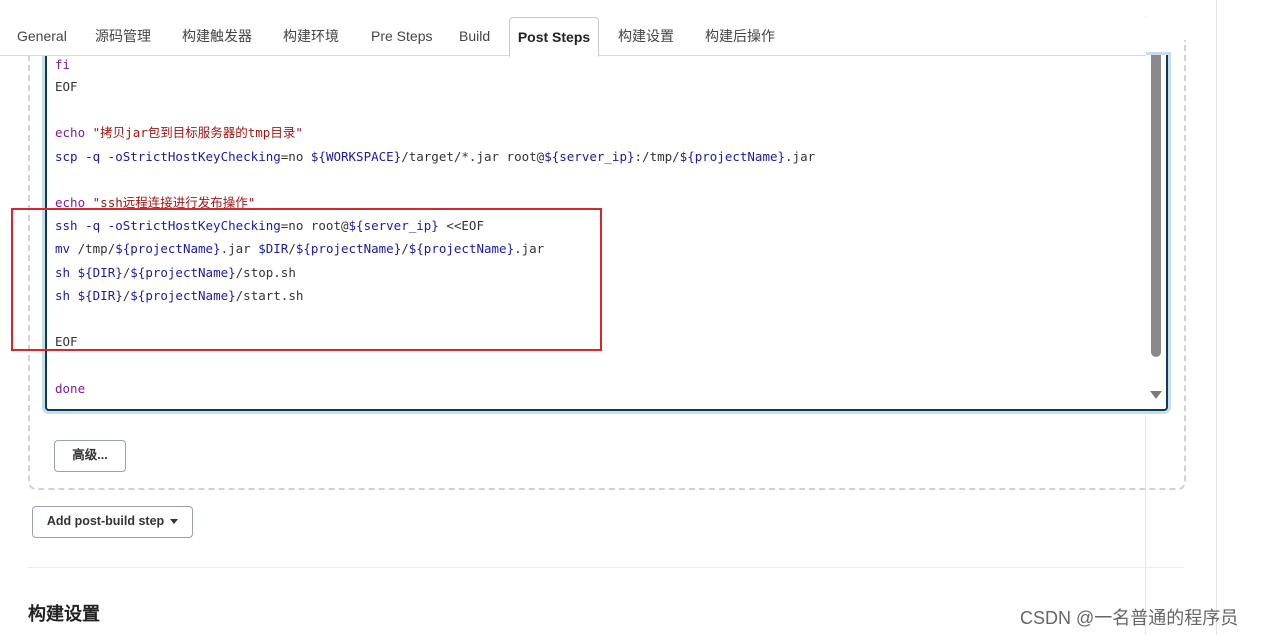 The height and width of the screenshot is (635, 1267). What do you see at coordinates (401, 36) in the screenshot?
I see `tab-pre-steps: Pre Steps` at bounding box center [401, 36].